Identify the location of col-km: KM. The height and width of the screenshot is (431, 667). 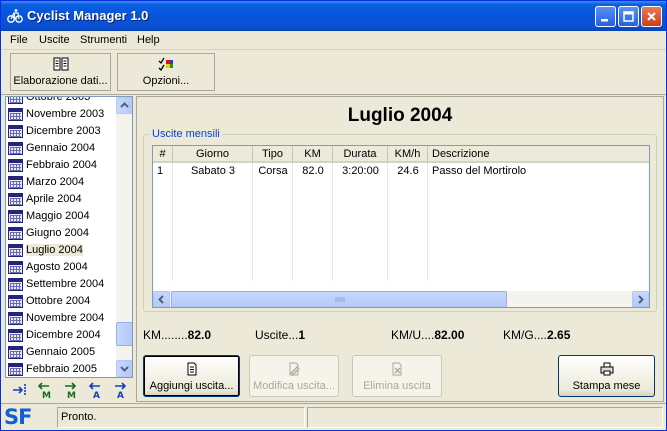
(313, 154).